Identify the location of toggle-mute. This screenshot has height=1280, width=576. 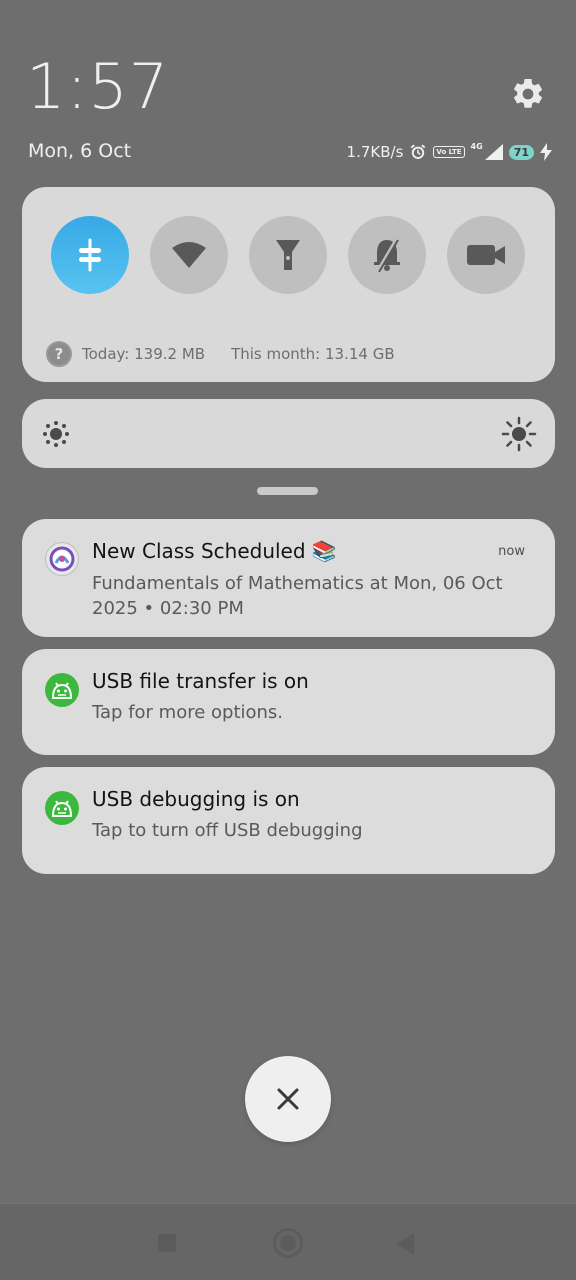
(387, 255).